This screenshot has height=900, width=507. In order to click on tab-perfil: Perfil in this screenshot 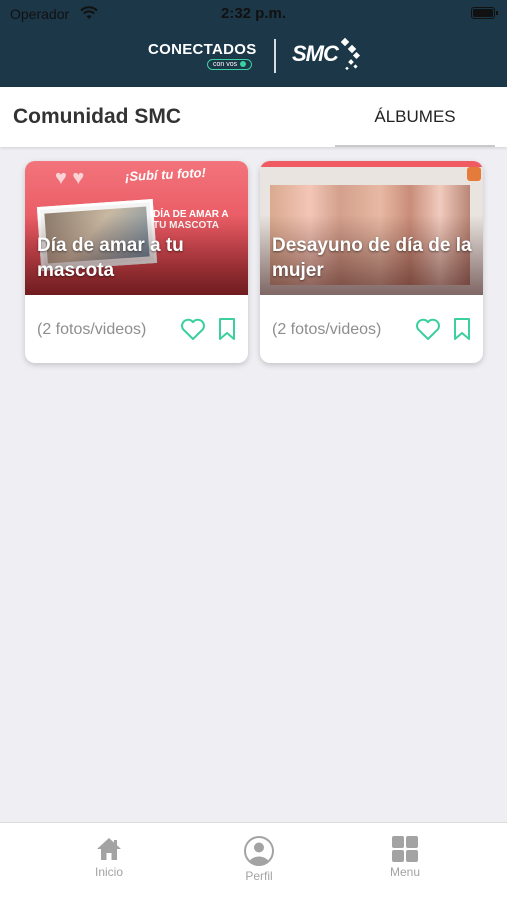, I will do `click(259, 859)`.